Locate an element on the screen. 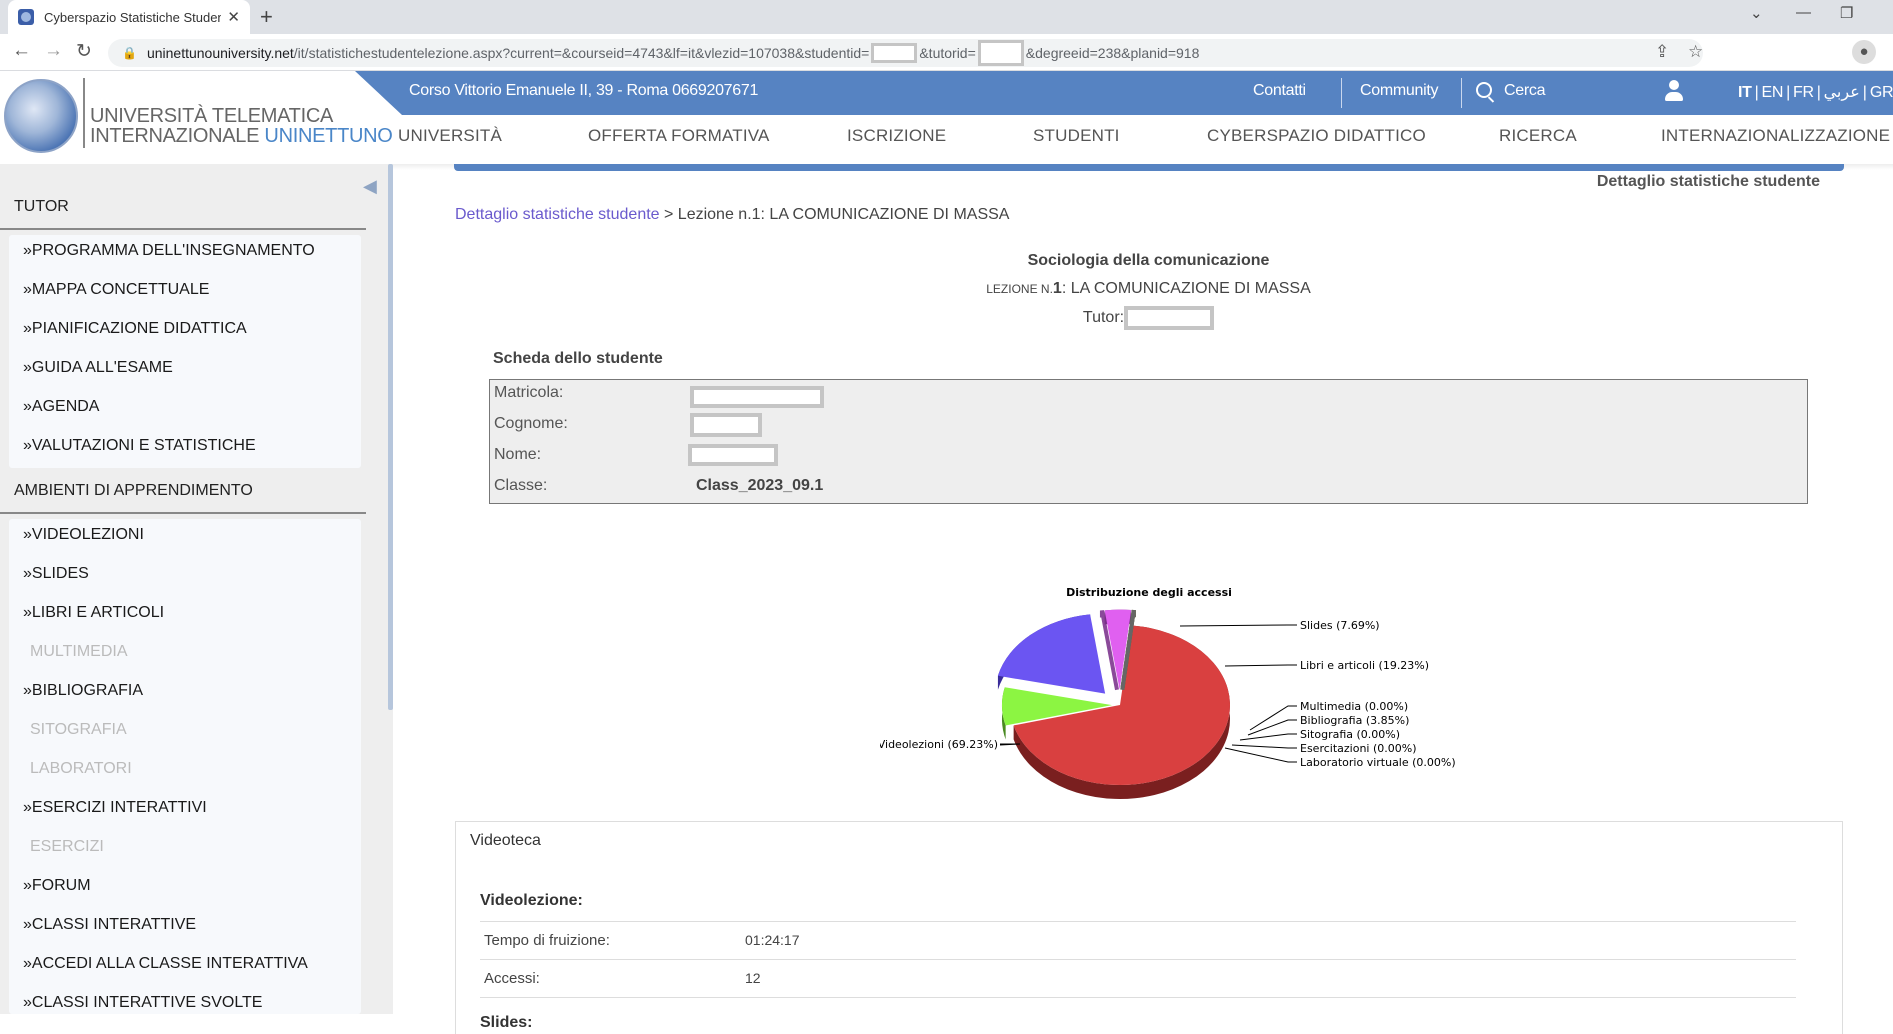 The width and height of the screenshot is (1893, 1034). row-label: Accessi: is located at coordinates (512, 978).